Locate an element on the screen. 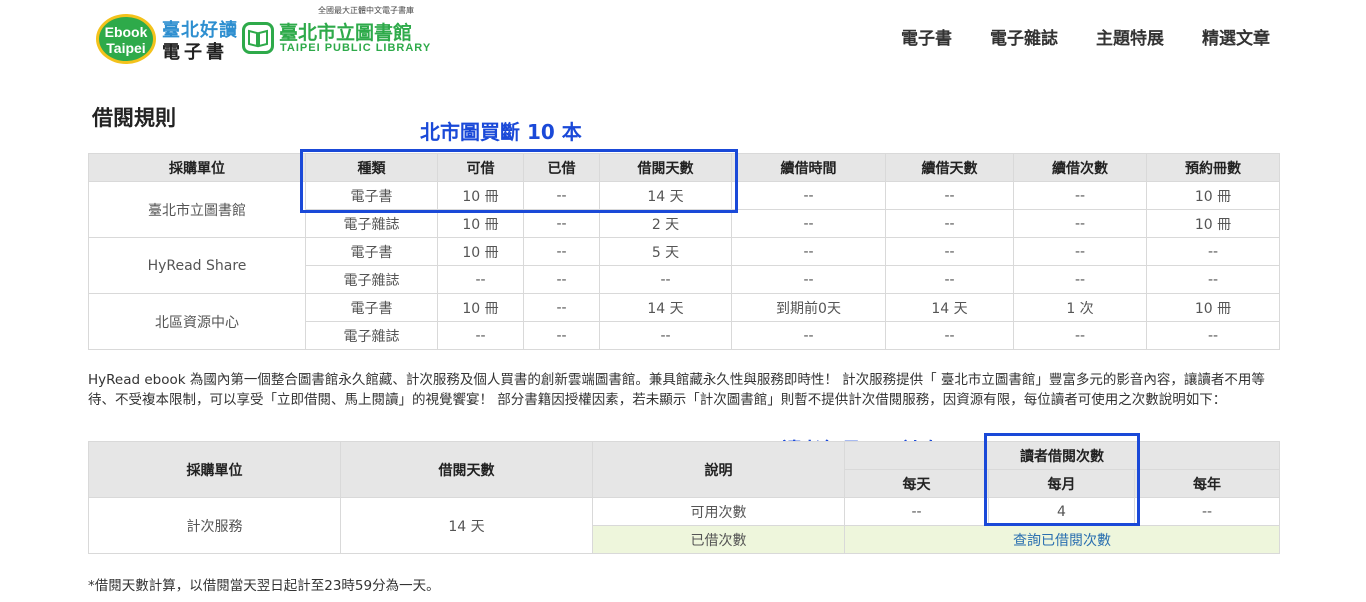 This screenshot has width=1366, height=602. col-header: 說明 is located at coordinates (718, 469).